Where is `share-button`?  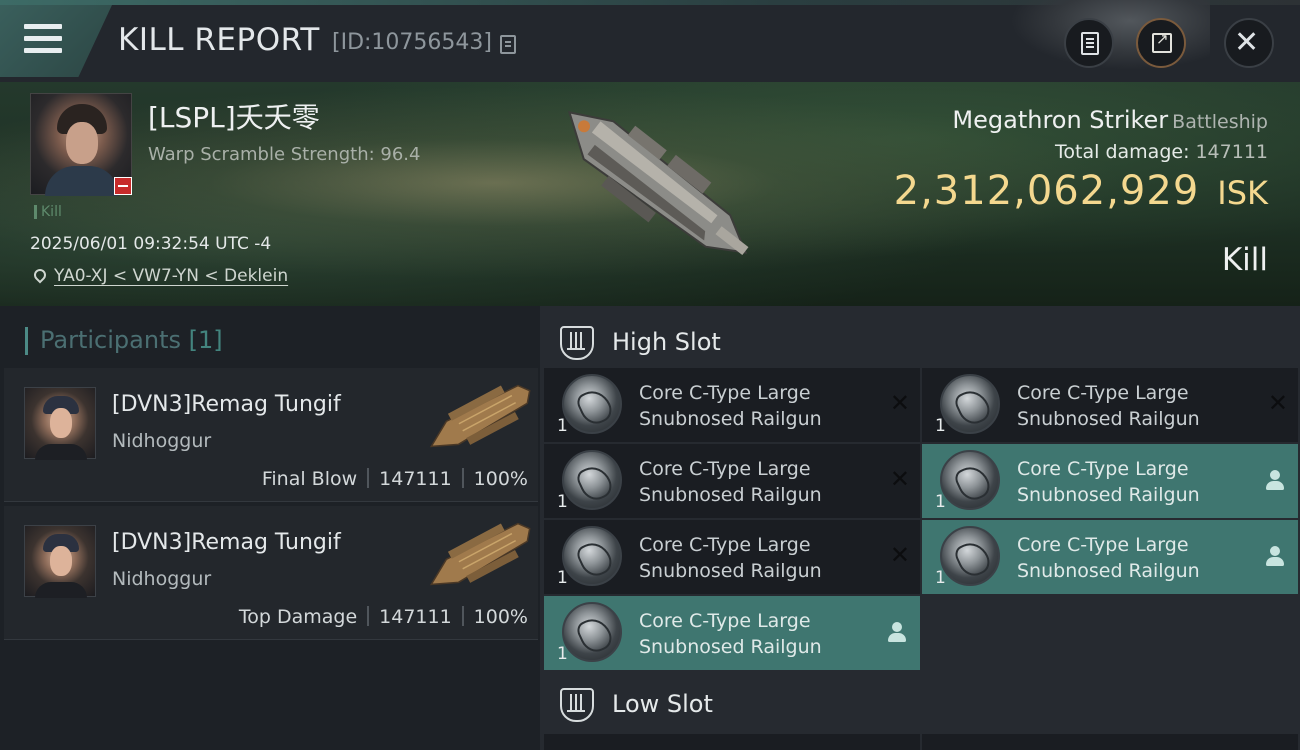
share-button is located at coordinates (1161, 43).